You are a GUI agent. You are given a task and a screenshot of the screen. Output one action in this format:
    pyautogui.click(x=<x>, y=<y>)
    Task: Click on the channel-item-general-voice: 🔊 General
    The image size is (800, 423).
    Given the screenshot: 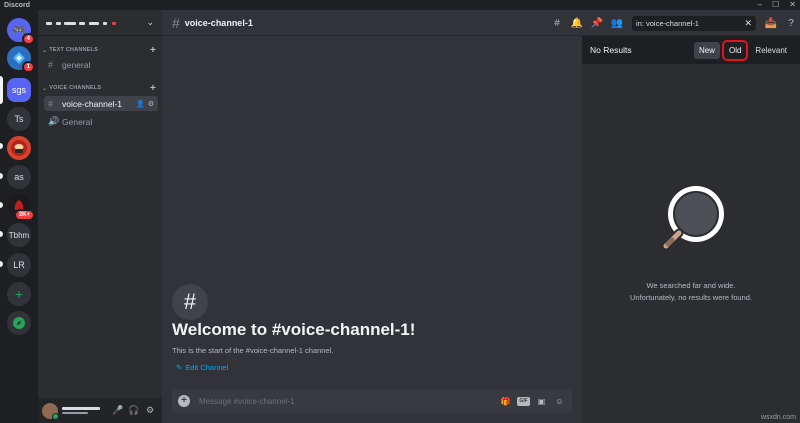 What is the action you would take?
    pyautogui.click(x=101, y=121)
    